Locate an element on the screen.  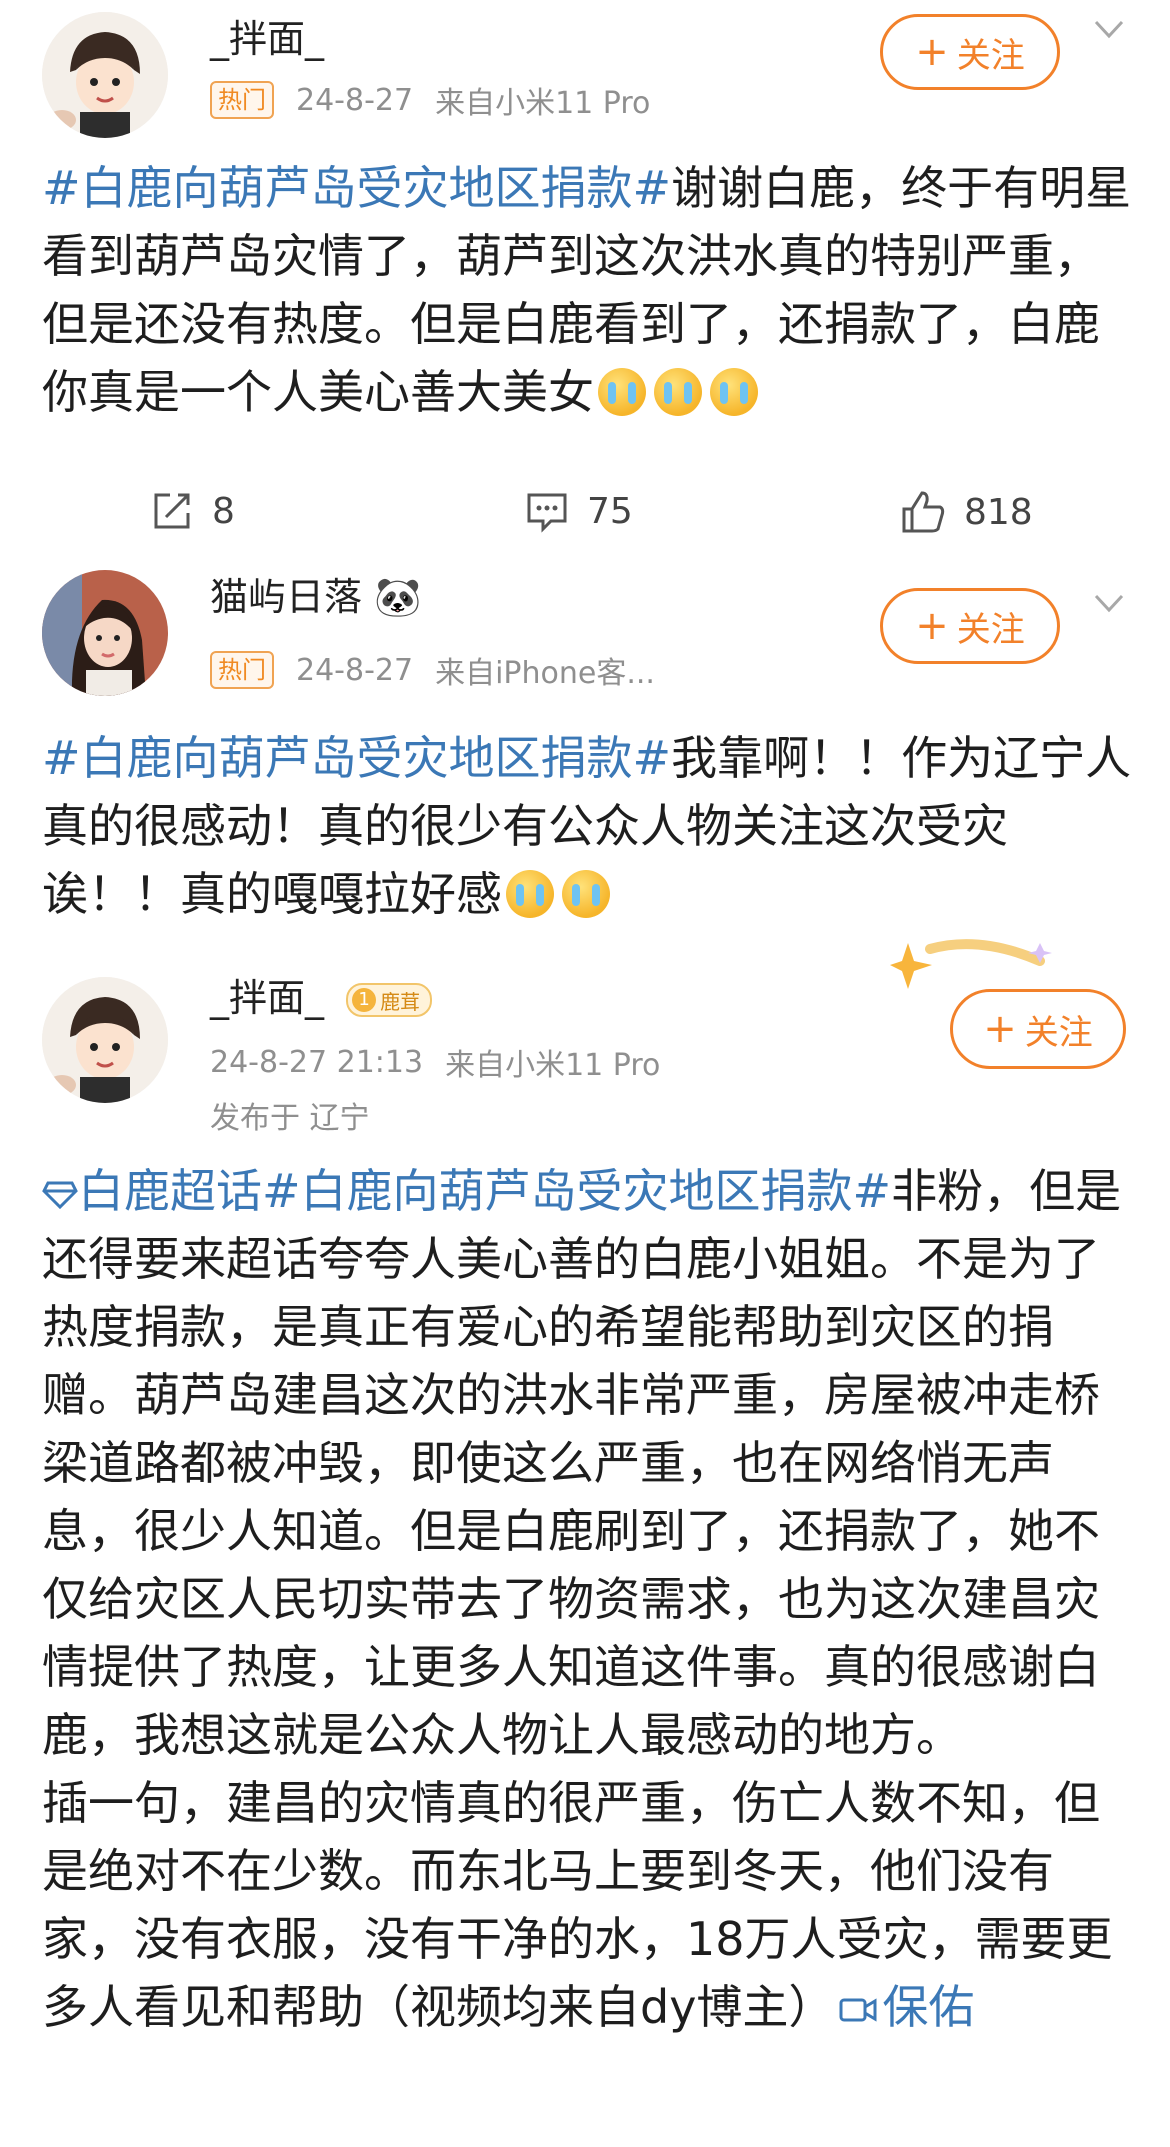
username: _拌面_ 1 鹿茸 is located at coordinates (321, 994).